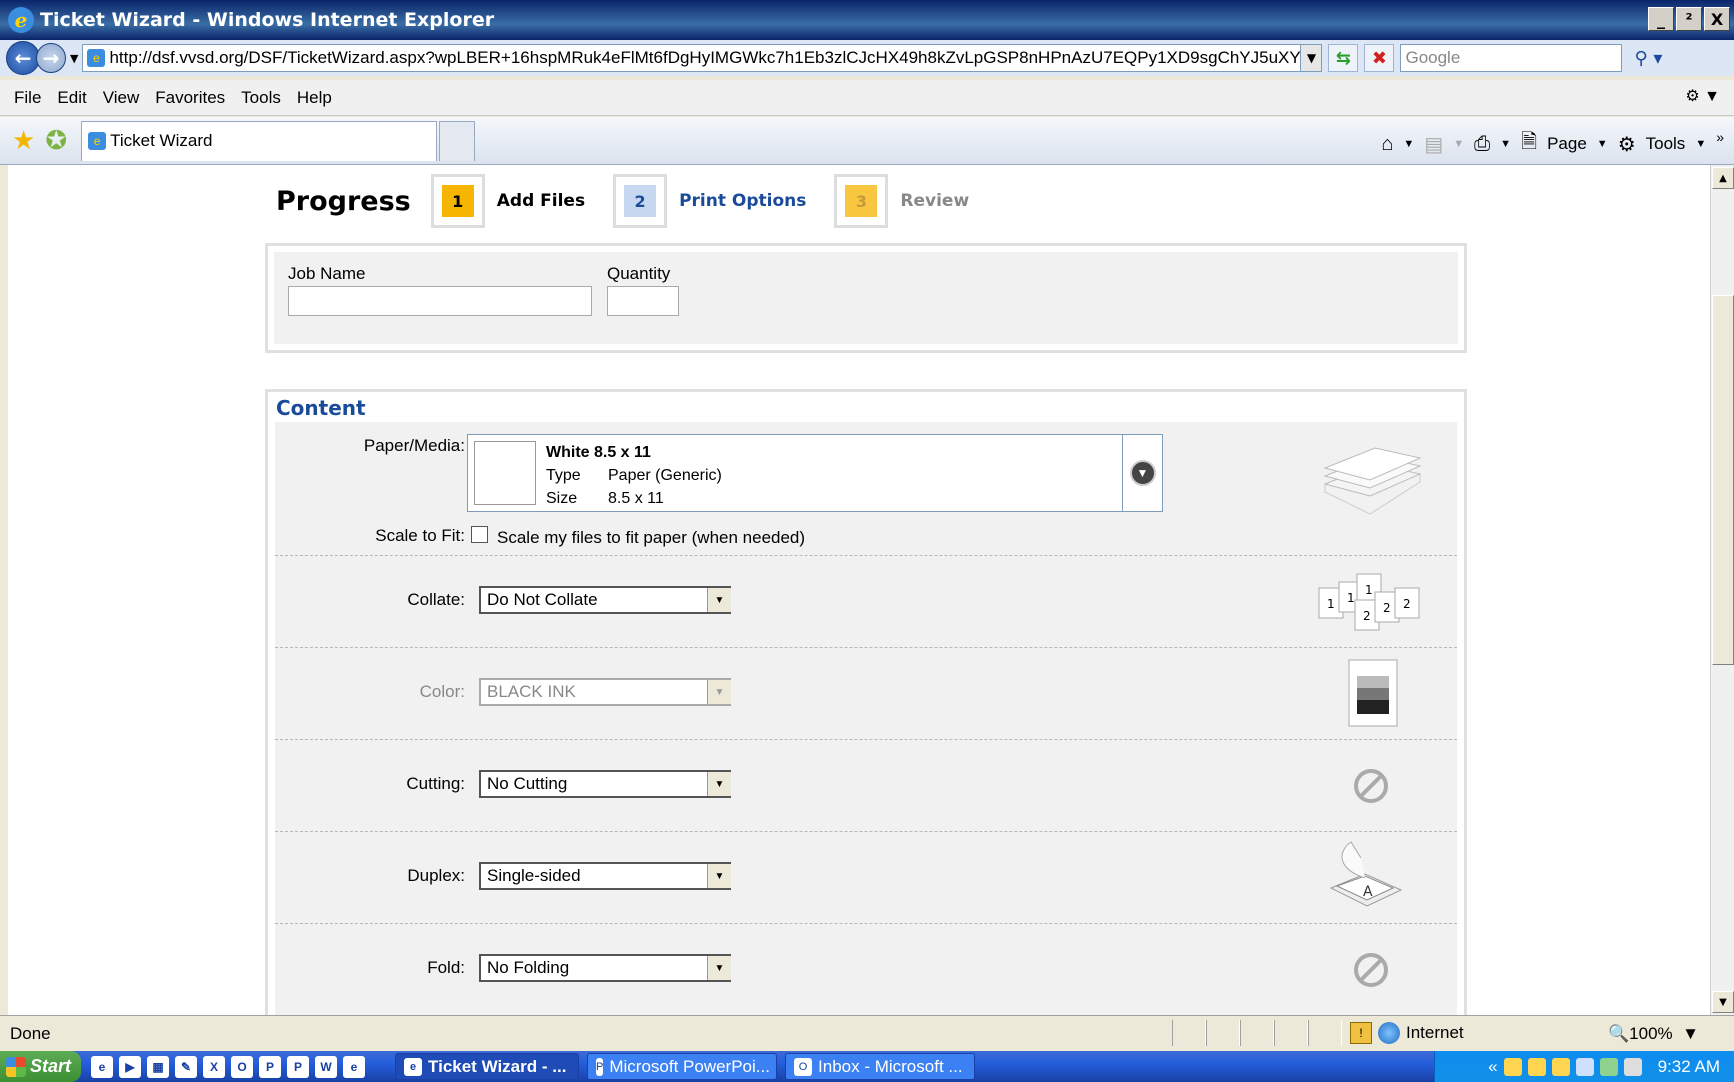 This screenshot has height=1082, width=1734. I want to click on ql-excel-icon: X, so click(214, 1066).